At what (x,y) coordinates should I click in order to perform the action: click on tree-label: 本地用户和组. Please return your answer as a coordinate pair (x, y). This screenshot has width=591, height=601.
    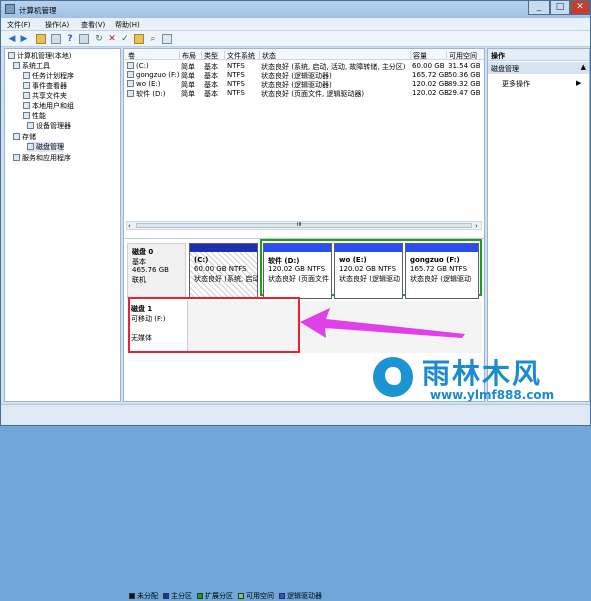
    Looking at the image, I should click on (53, 106).